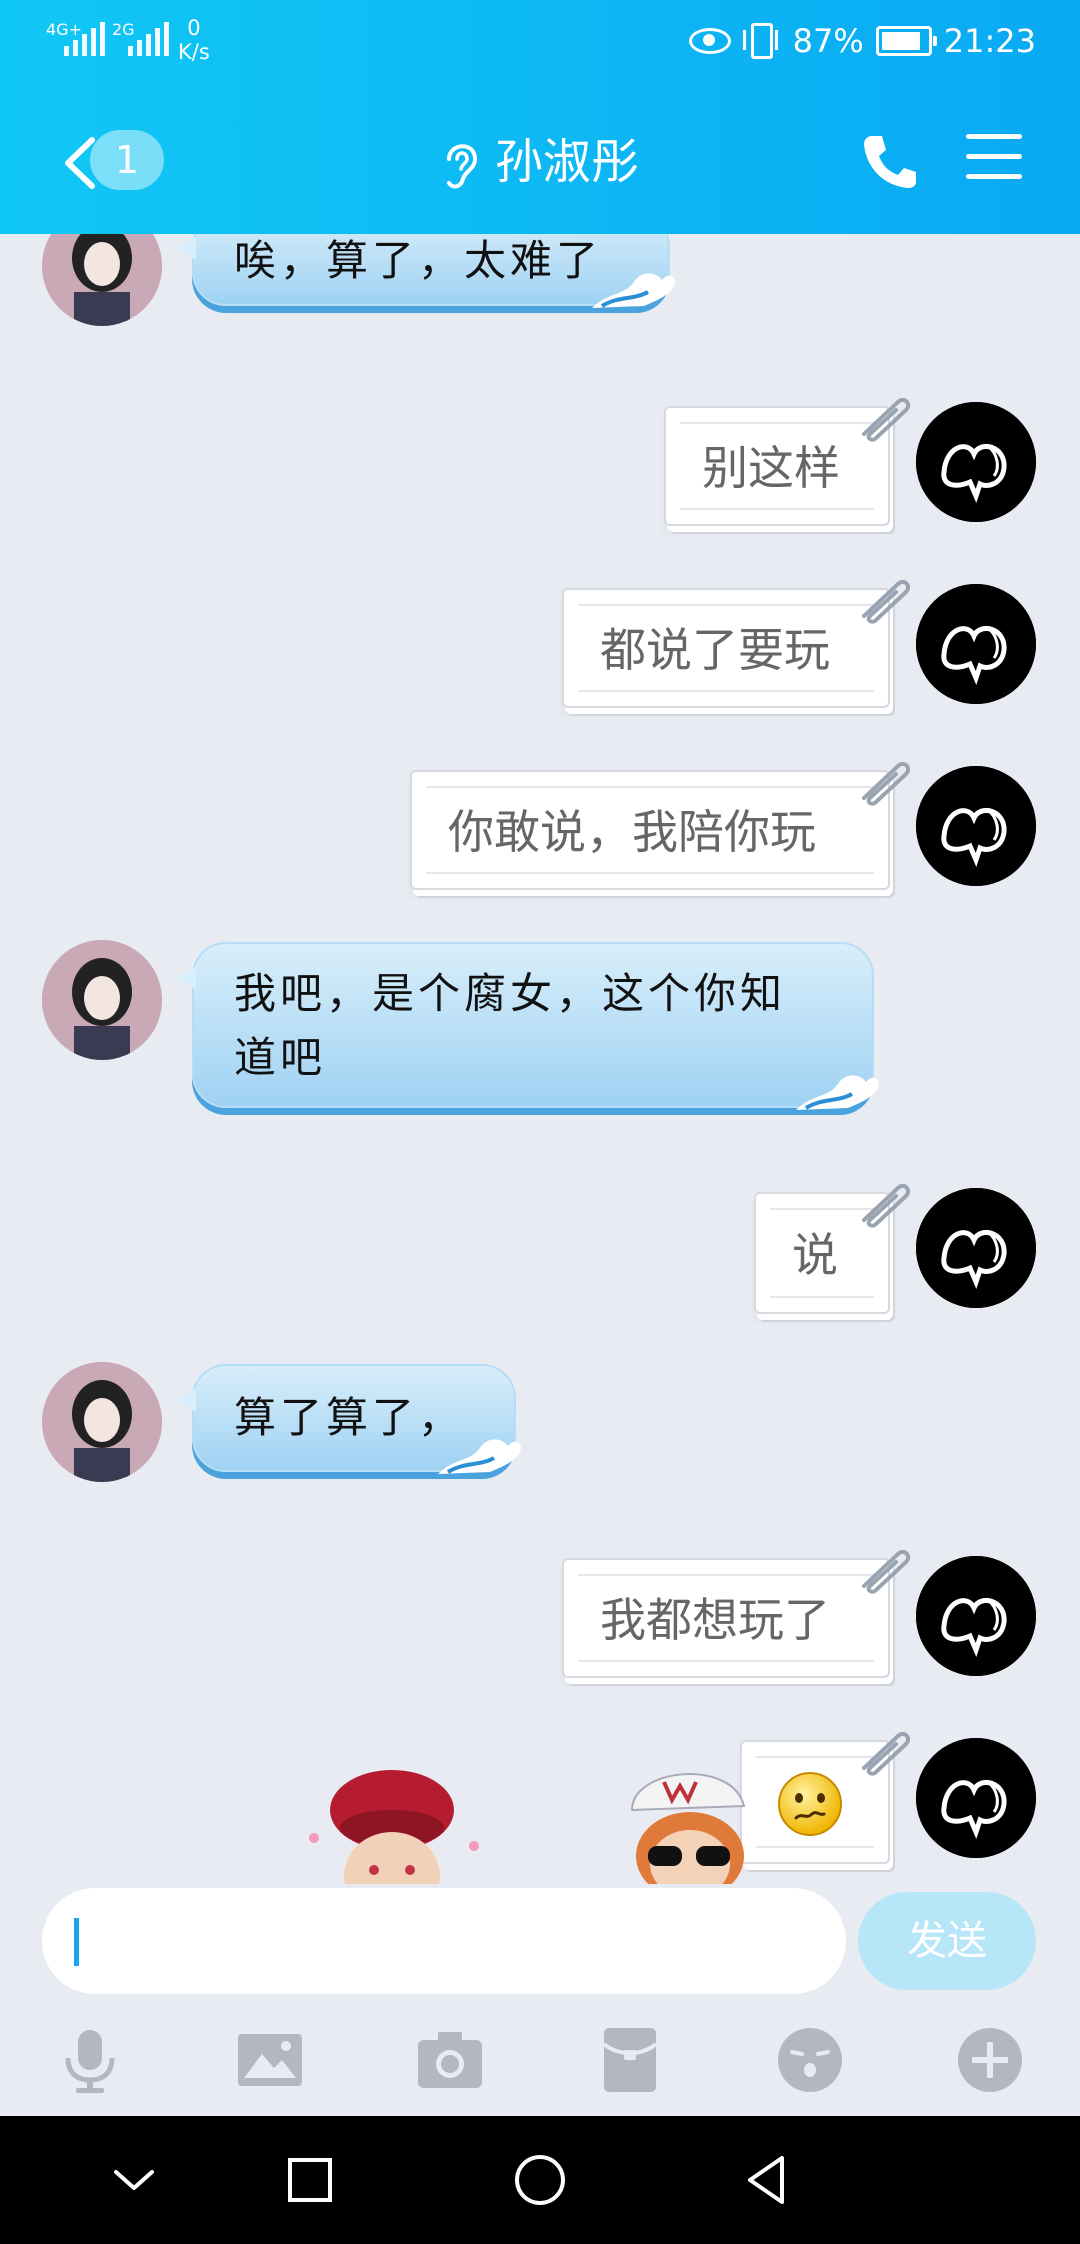  I want to click on ear-icon, so click(461, 166).